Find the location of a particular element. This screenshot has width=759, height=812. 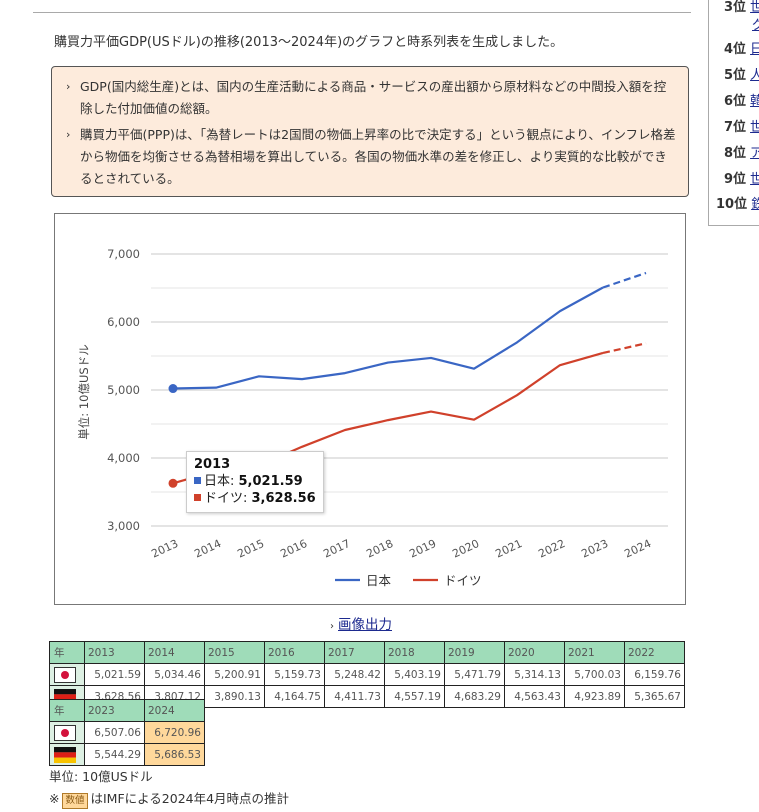

germany-value-cell: 4,923.89 is located at coordinates (594, 696).